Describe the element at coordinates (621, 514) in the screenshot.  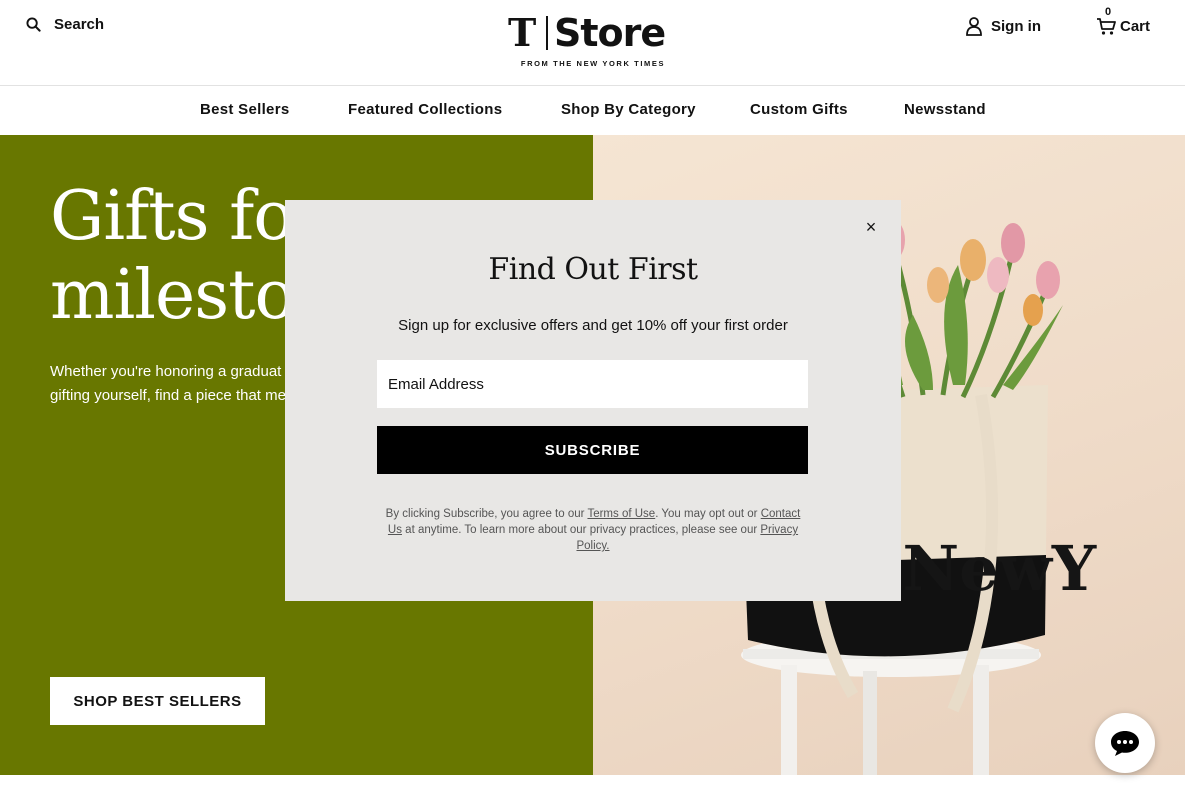
I see `terms-of-use-link: Terms of Use` at that location.